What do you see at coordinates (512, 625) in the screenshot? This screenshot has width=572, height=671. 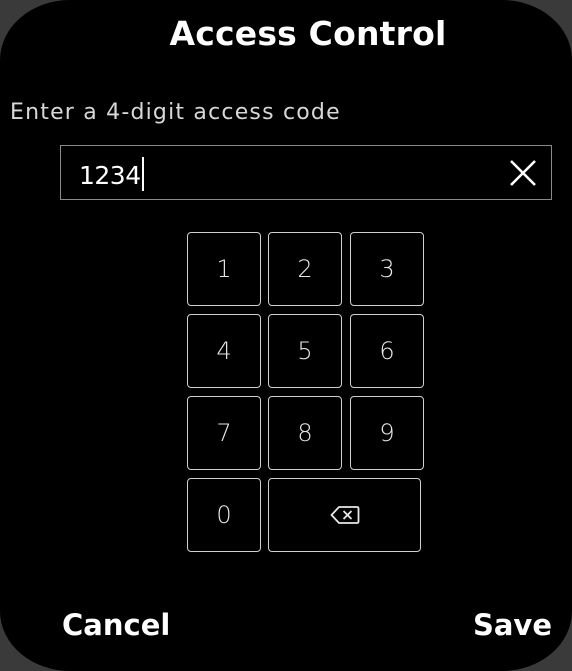 I see `save-button: Save` at bounding box center [512, 625].